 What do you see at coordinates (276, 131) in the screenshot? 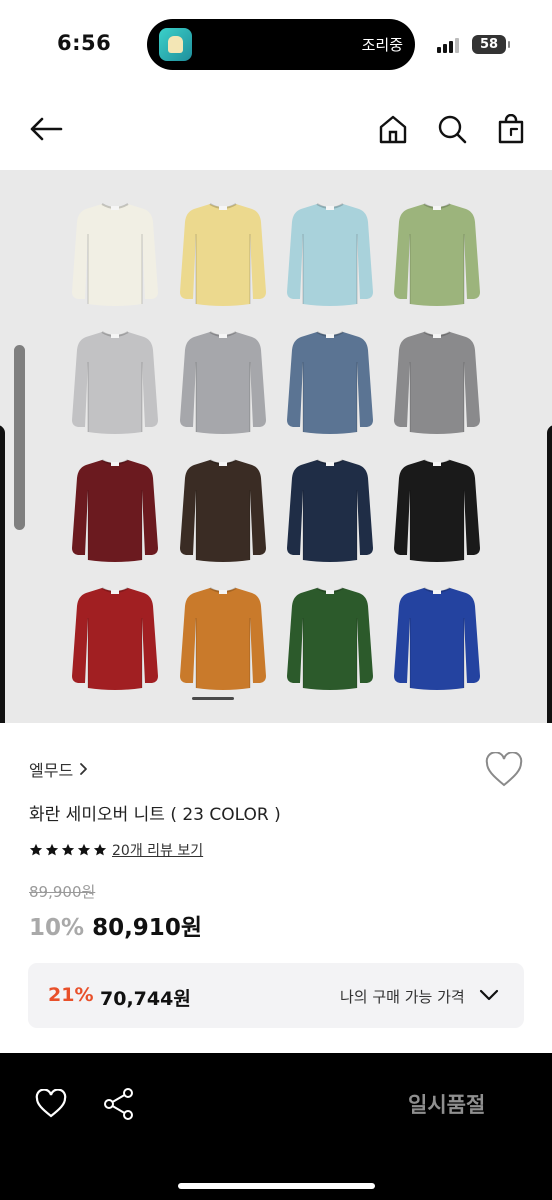
I see `app-header` at bounding box center [276, 131].